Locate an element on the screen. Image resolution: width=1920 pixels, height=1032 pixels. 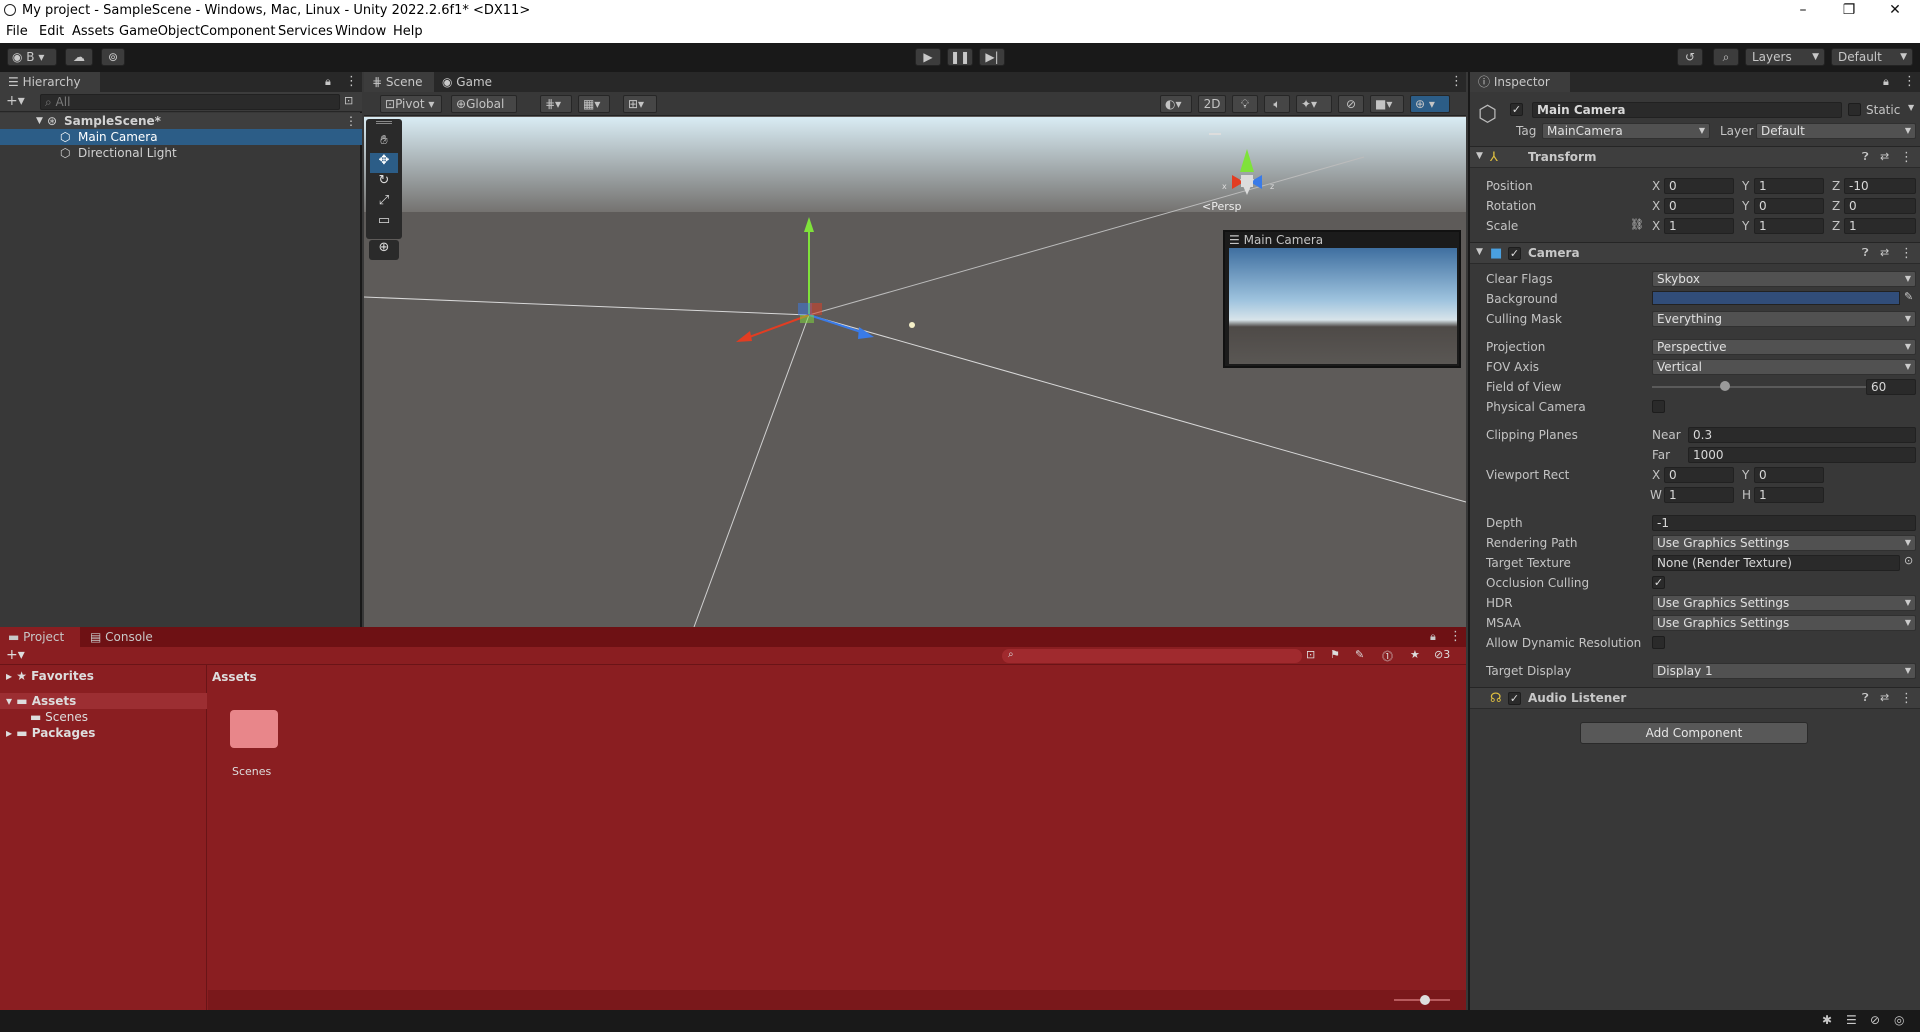
scale-tool-icon: ⤢ is located at coordinates (384, 203).